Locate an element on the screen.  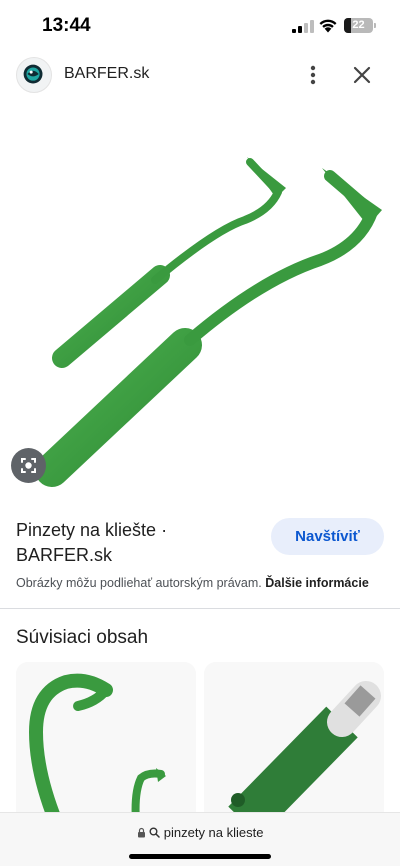
lens-search-button is located at coordinates (28, 465).